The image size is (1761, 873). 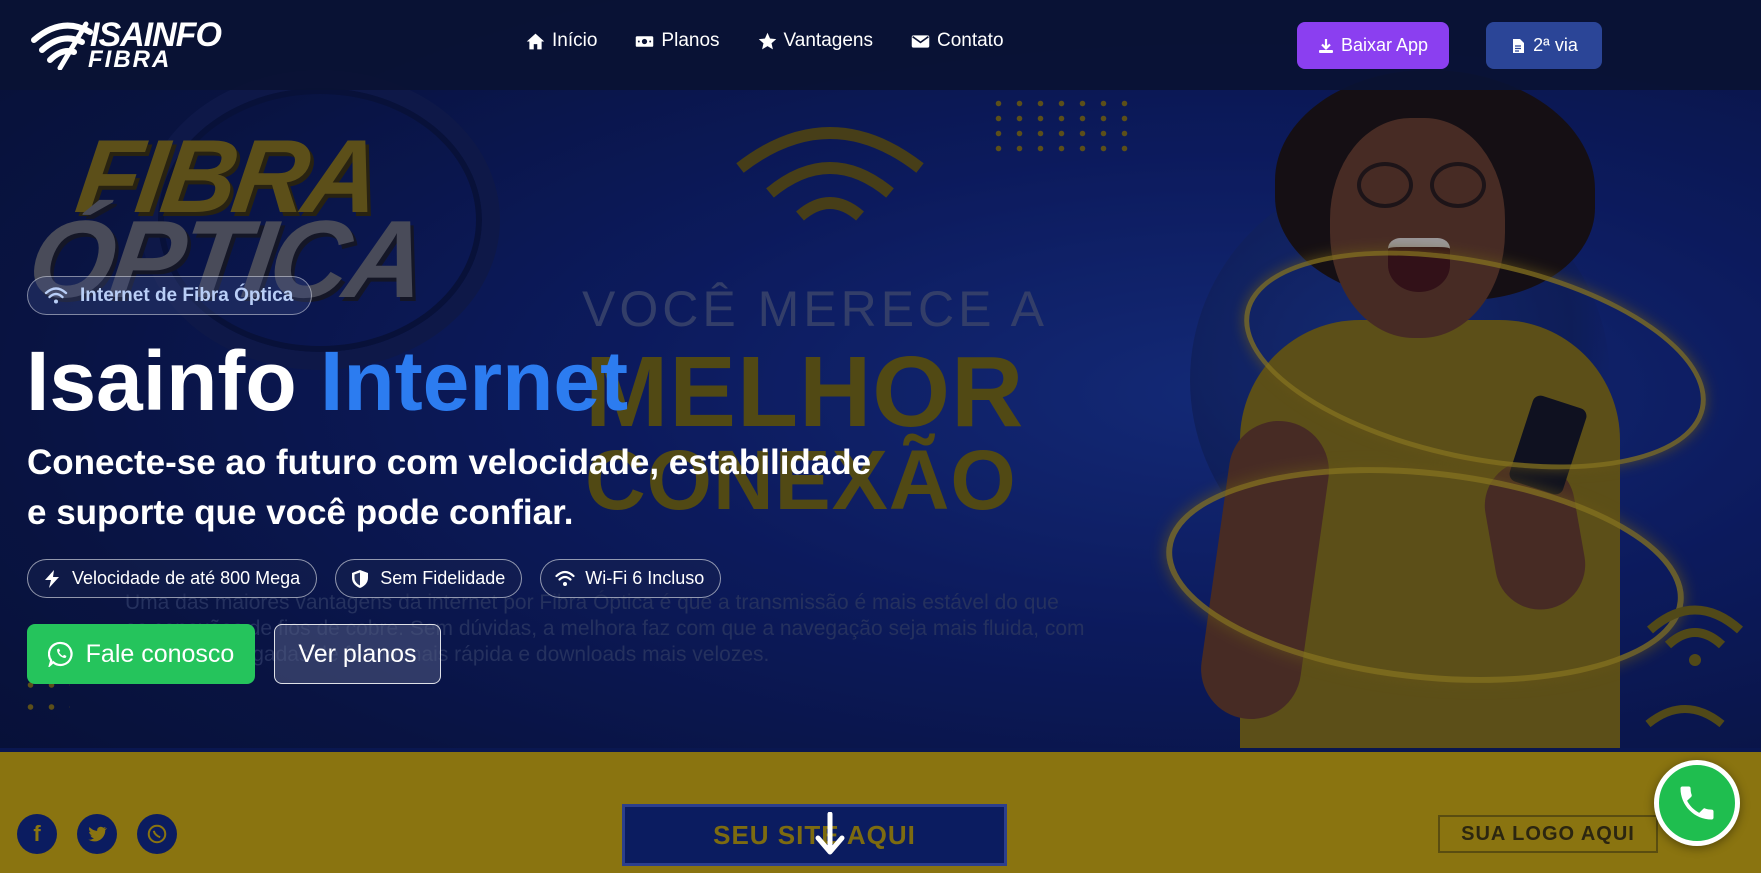 I want to click on nav-item-inicio: Início, so click(x=561, y=41).